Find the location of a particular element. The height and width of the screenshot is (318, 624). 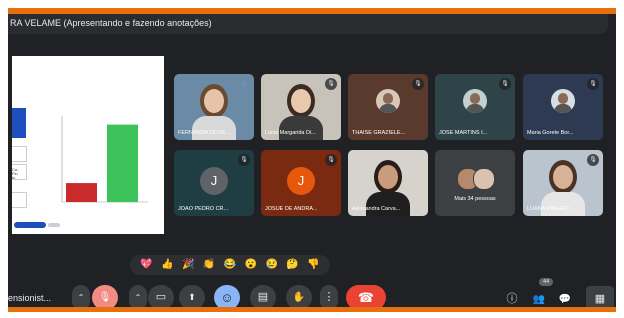

grid-icon: ▦ is located at coordinates (600, 299).